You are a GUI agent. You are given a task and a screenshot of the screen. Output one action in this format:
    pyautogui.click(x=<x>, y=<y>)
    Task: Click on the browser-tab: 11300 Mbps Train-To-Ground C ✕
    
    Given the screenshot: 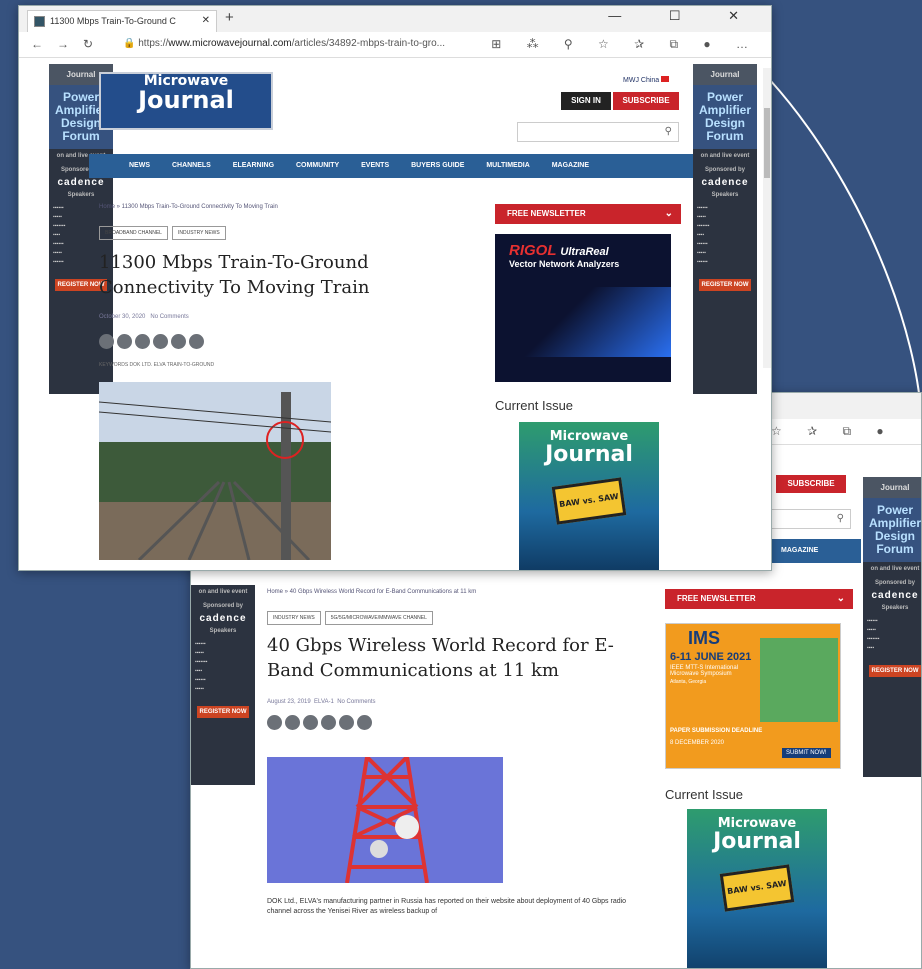 What is the action you would take?
    pyautogui.click(x=122, y=21)
    